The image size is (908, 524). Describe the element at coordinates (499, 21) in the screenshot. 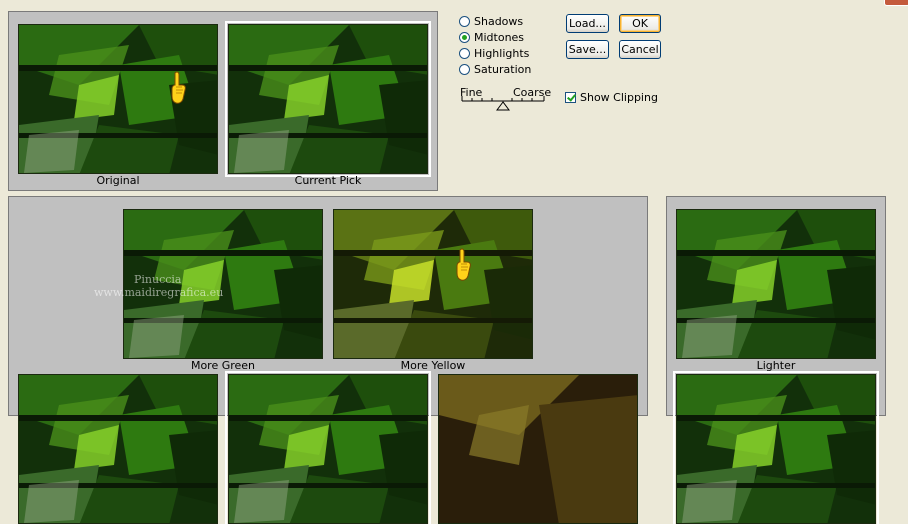

I see `radio-label: Shadows` at that location.